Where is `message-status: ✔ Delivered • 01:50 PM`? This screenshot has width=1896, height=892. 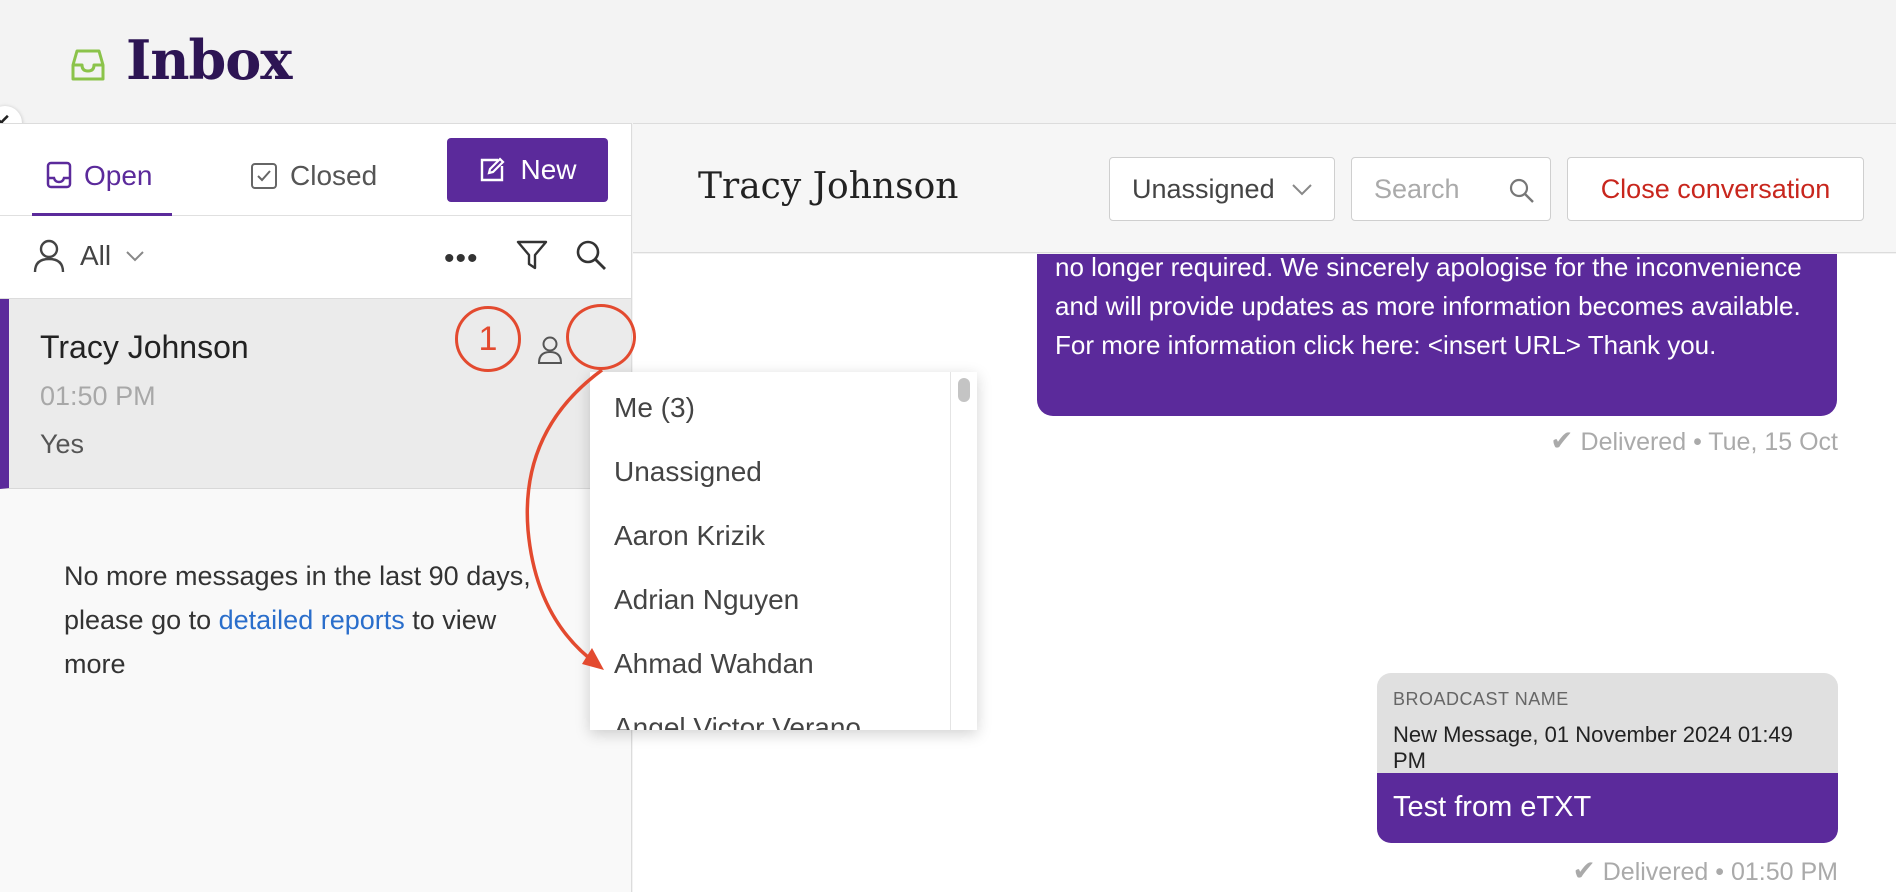
message-status: ✔ Delivered • 01:50 PM is located at coordinates (1585, 870).